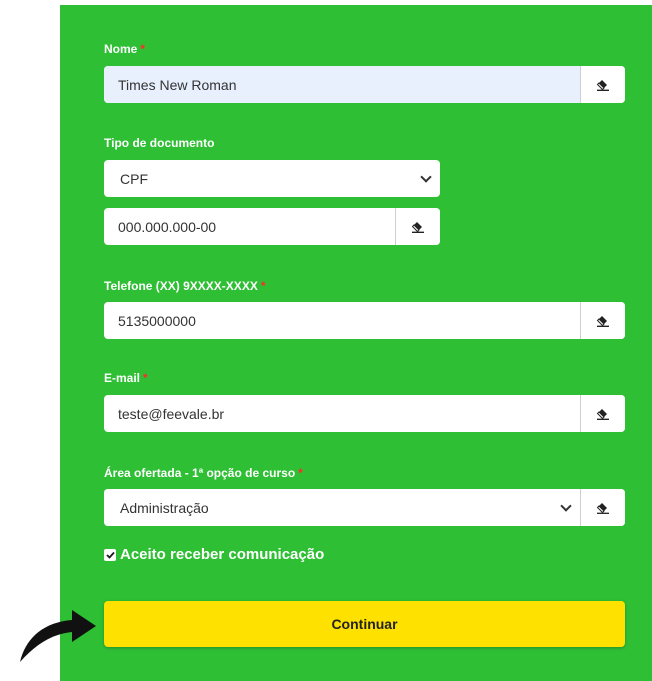 This screenshot has height=681, width=652. I want to click on email-label: E-mail *, so click(126, 378).